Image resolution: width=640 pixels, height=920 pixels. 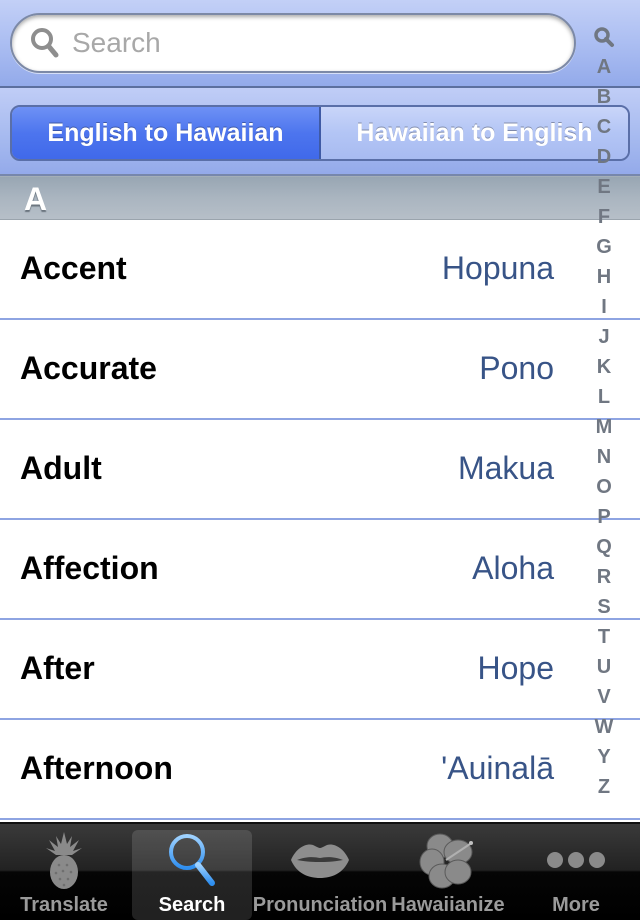 What do you see at coordinates (603, 757) in the screenshot?
I see `index-letter: Y` at bounding box center [603, 757].